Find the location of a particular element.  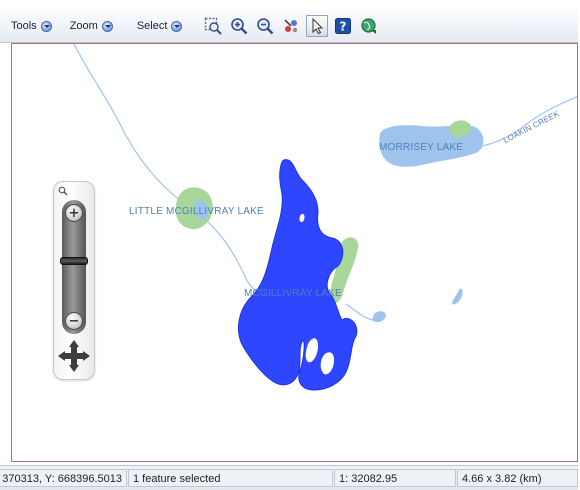

mcgillivray-lake-label: MCGILLIVRAY LAKE is located at coordinates (293, 293).